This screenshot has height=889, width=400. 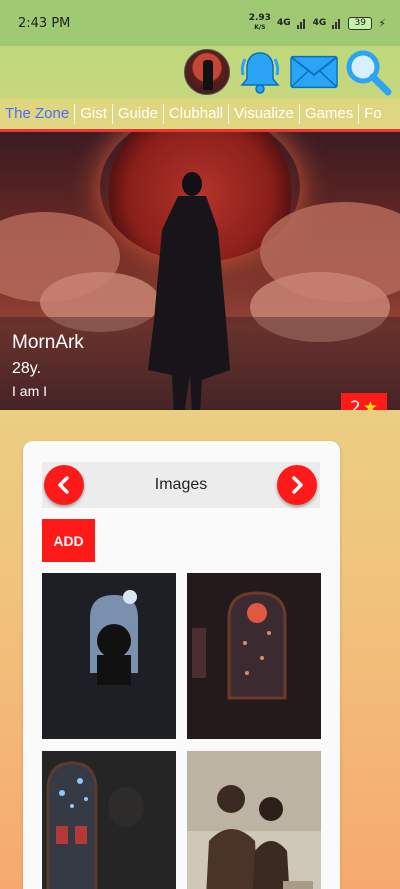 I want to click on tab-visualize: Visualize, so click(x=264, y=113).